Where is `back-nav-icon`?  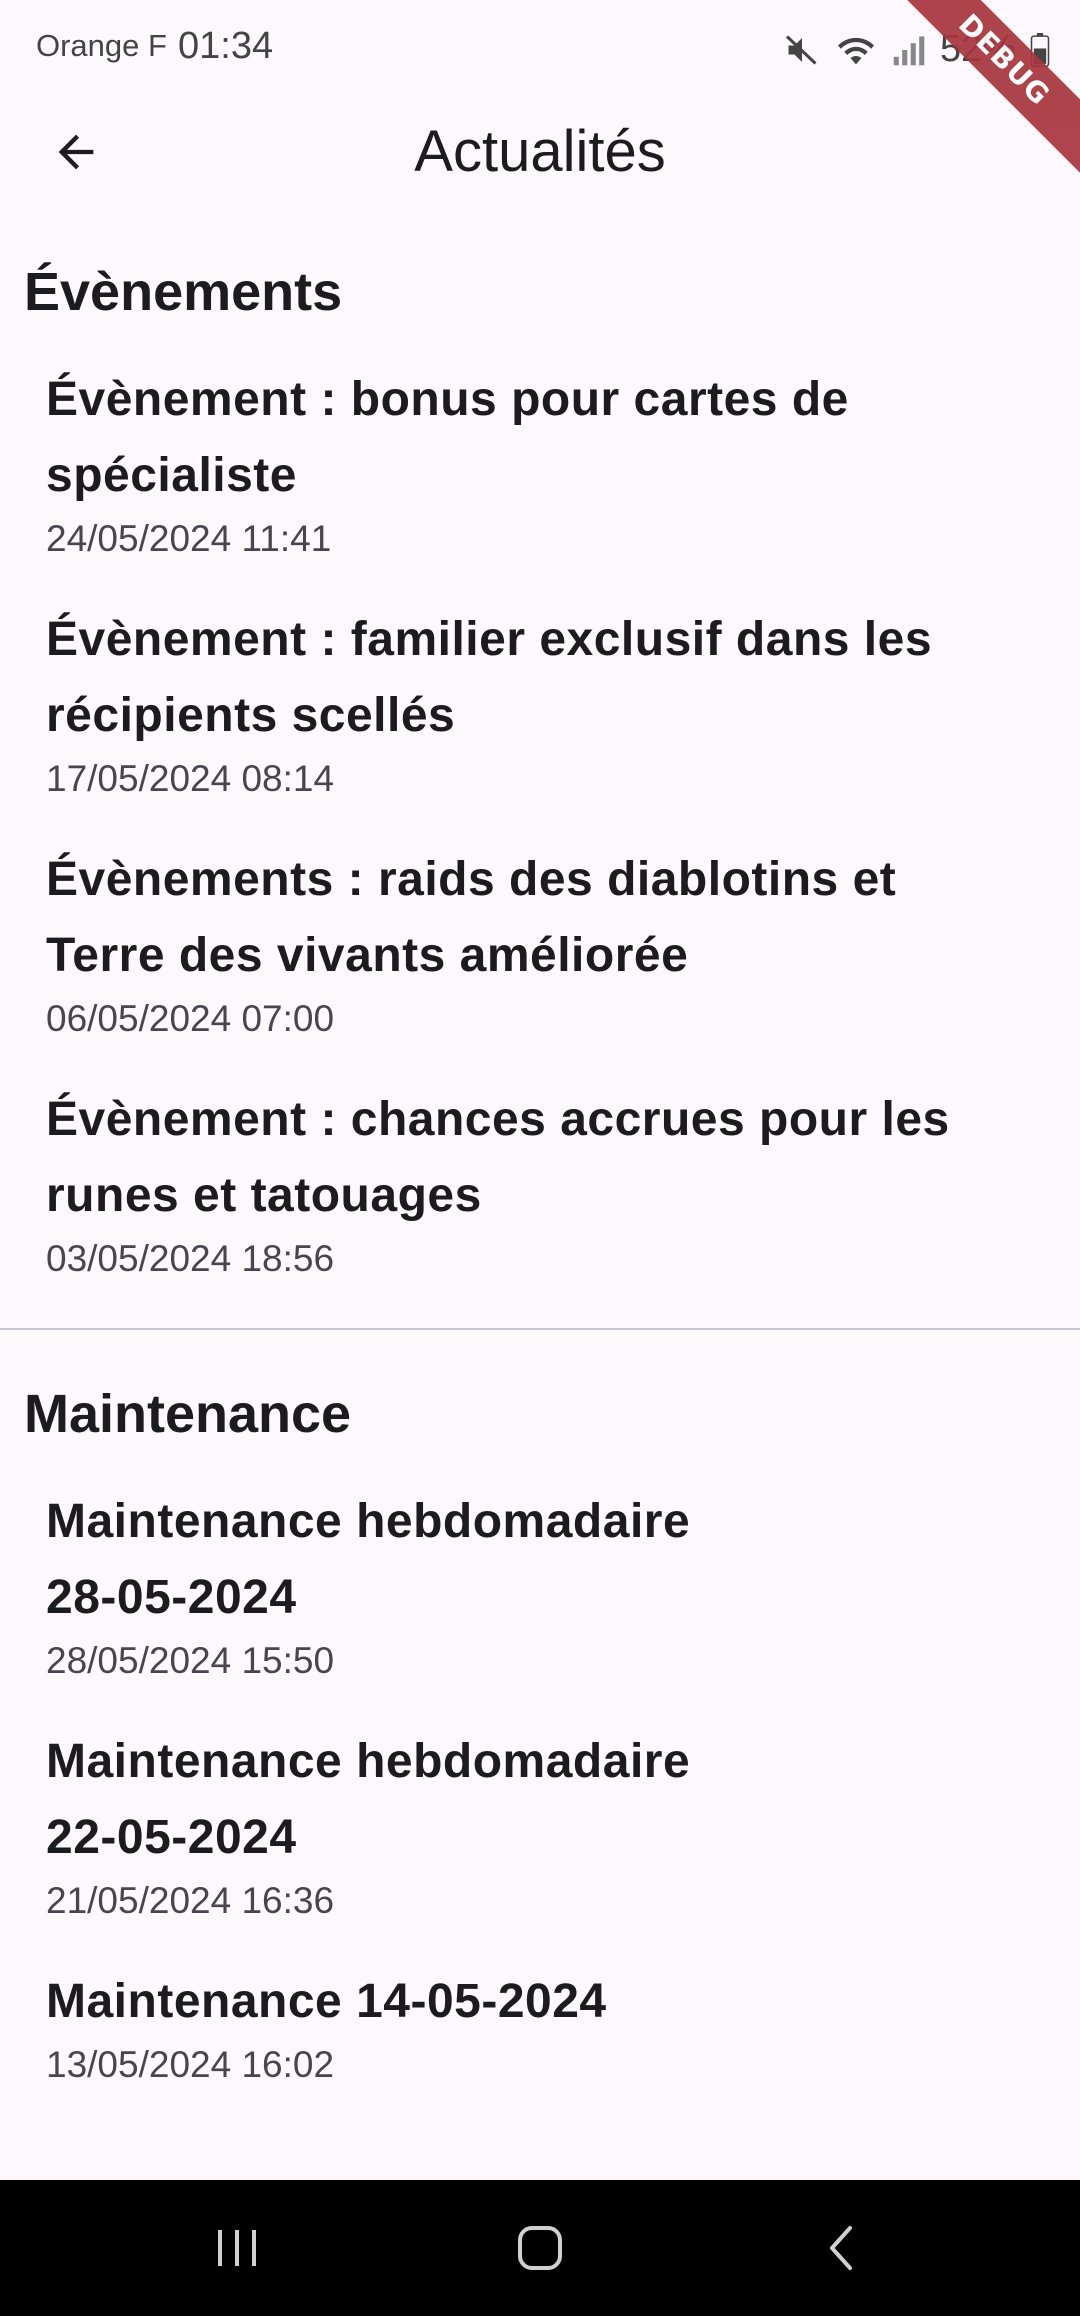
back-nav-icon is located at coordinates (841, 2248).